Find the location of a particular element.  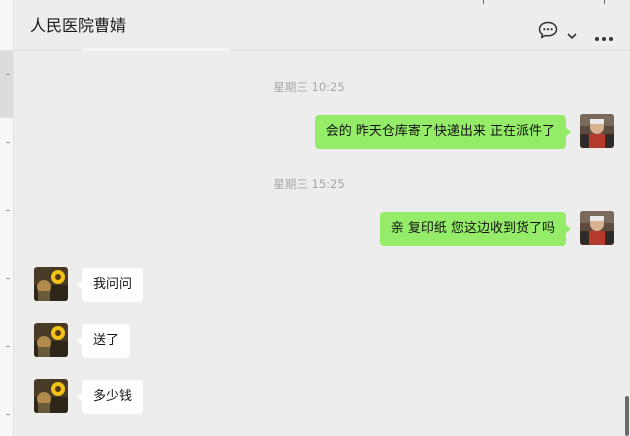

selected-conversation-highlight is located at coordinates (6, 84).